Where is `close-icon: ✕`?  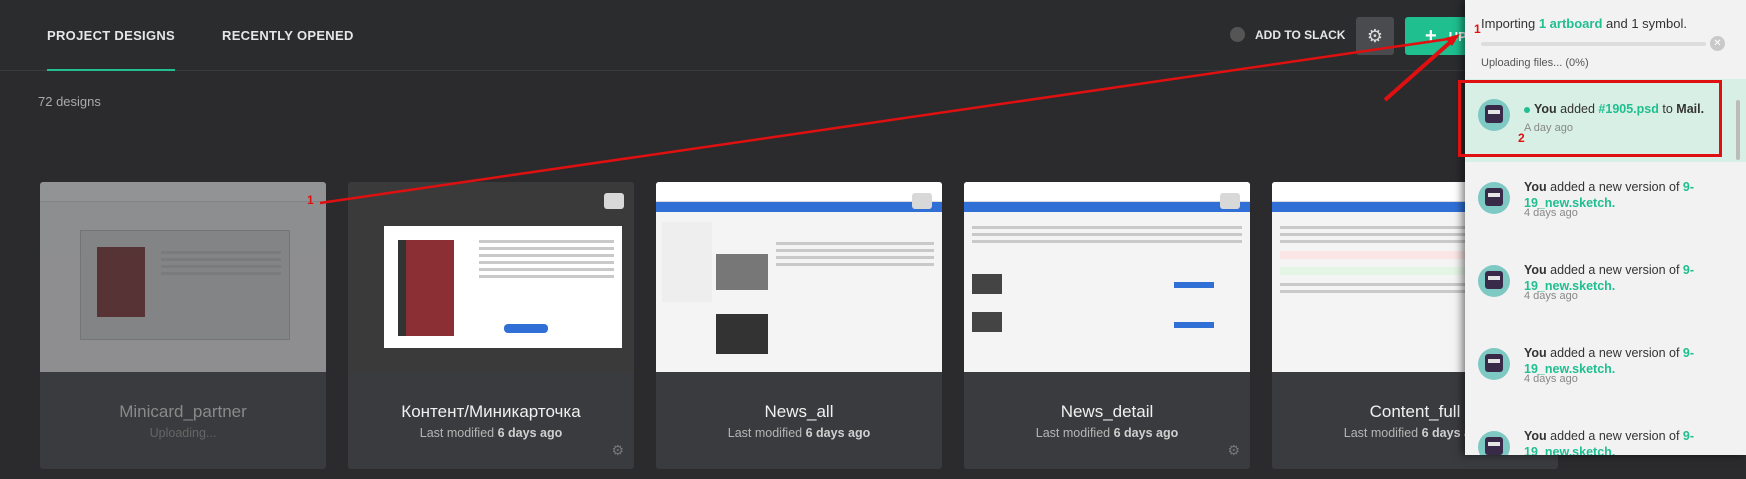
close-icon: ✕ is located at coordinates (1717, 43).